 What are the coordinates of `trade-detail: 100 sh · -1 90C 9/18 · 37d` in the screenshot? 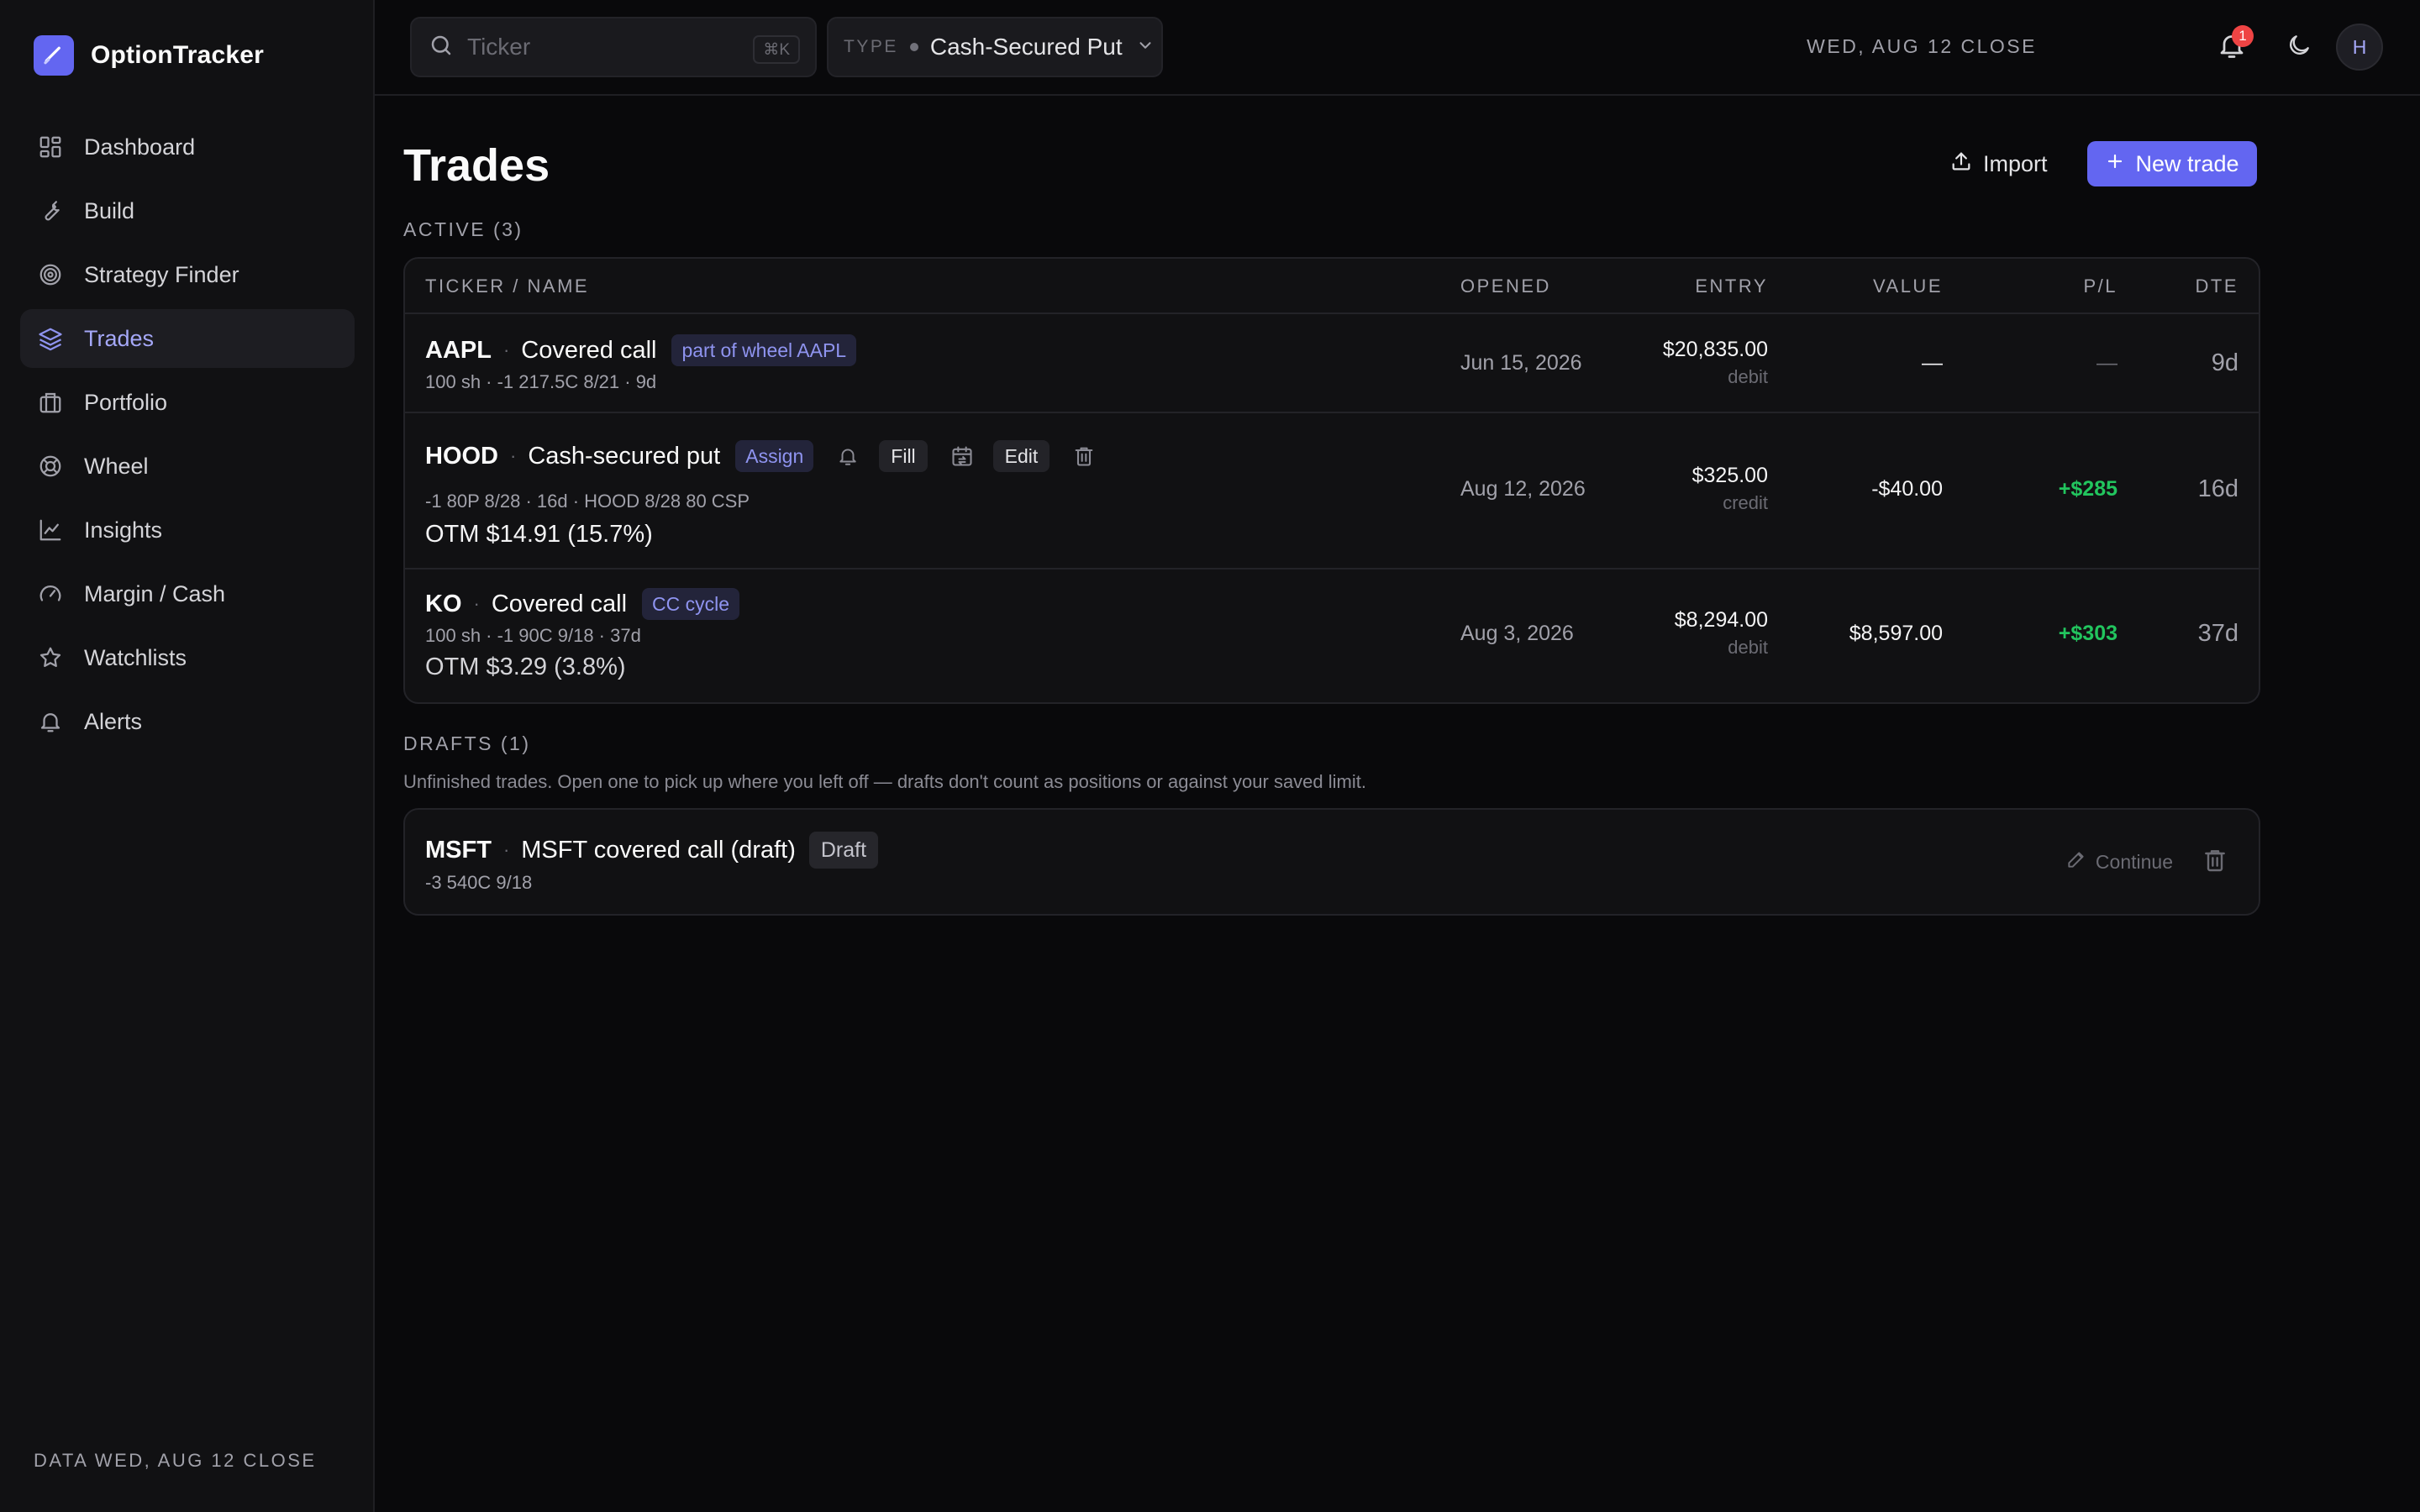 It's located at (533, 635).